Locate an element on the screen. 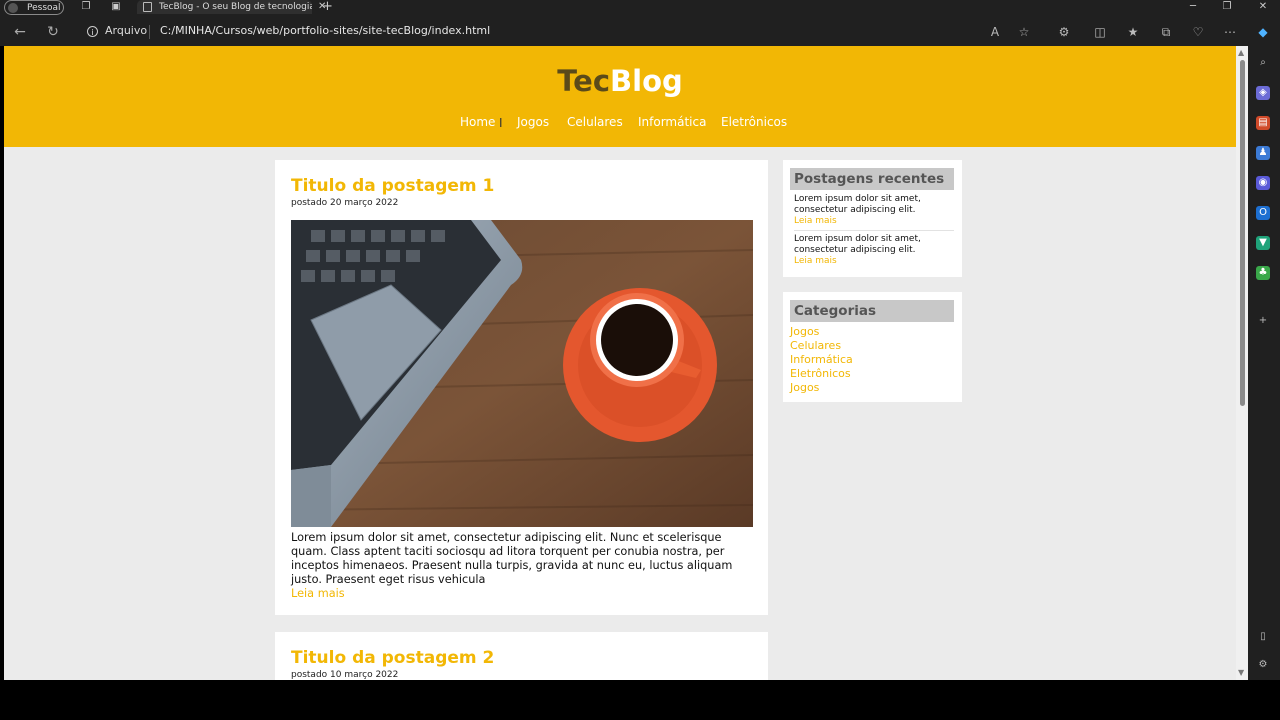  post-title: Titulo da postagem 2 is located at coordinates (392, 658).